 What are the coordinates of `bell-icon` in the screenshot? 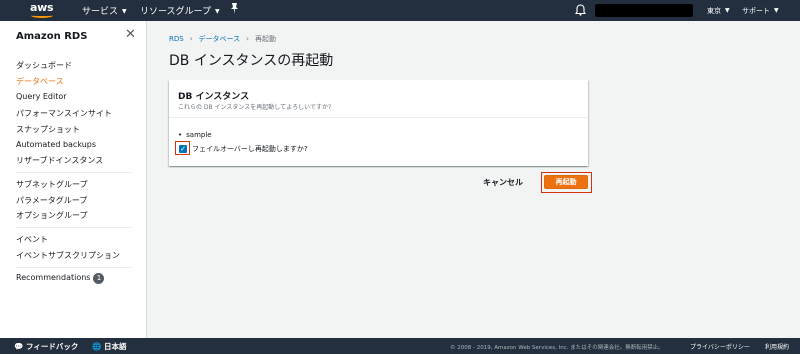 It's located at (580, 10).